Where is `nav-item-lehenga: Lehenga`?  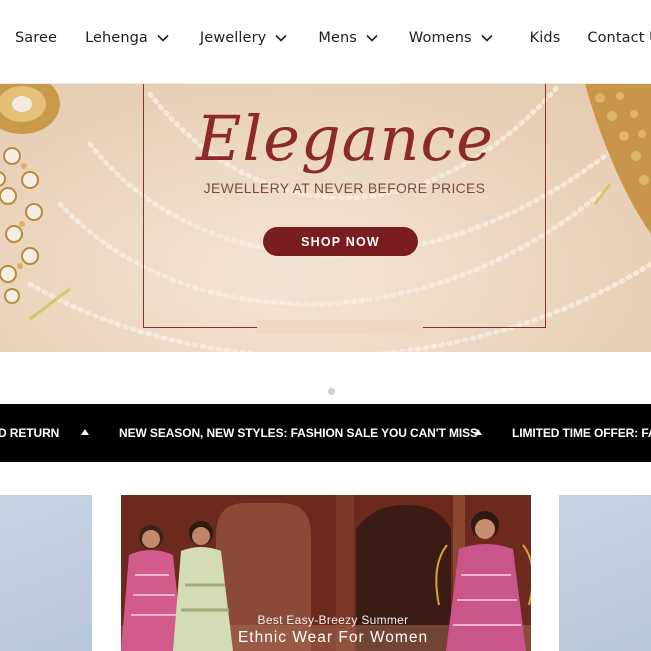
nav-item-lehenga: Lehenga is located at coordinates (127, 38).